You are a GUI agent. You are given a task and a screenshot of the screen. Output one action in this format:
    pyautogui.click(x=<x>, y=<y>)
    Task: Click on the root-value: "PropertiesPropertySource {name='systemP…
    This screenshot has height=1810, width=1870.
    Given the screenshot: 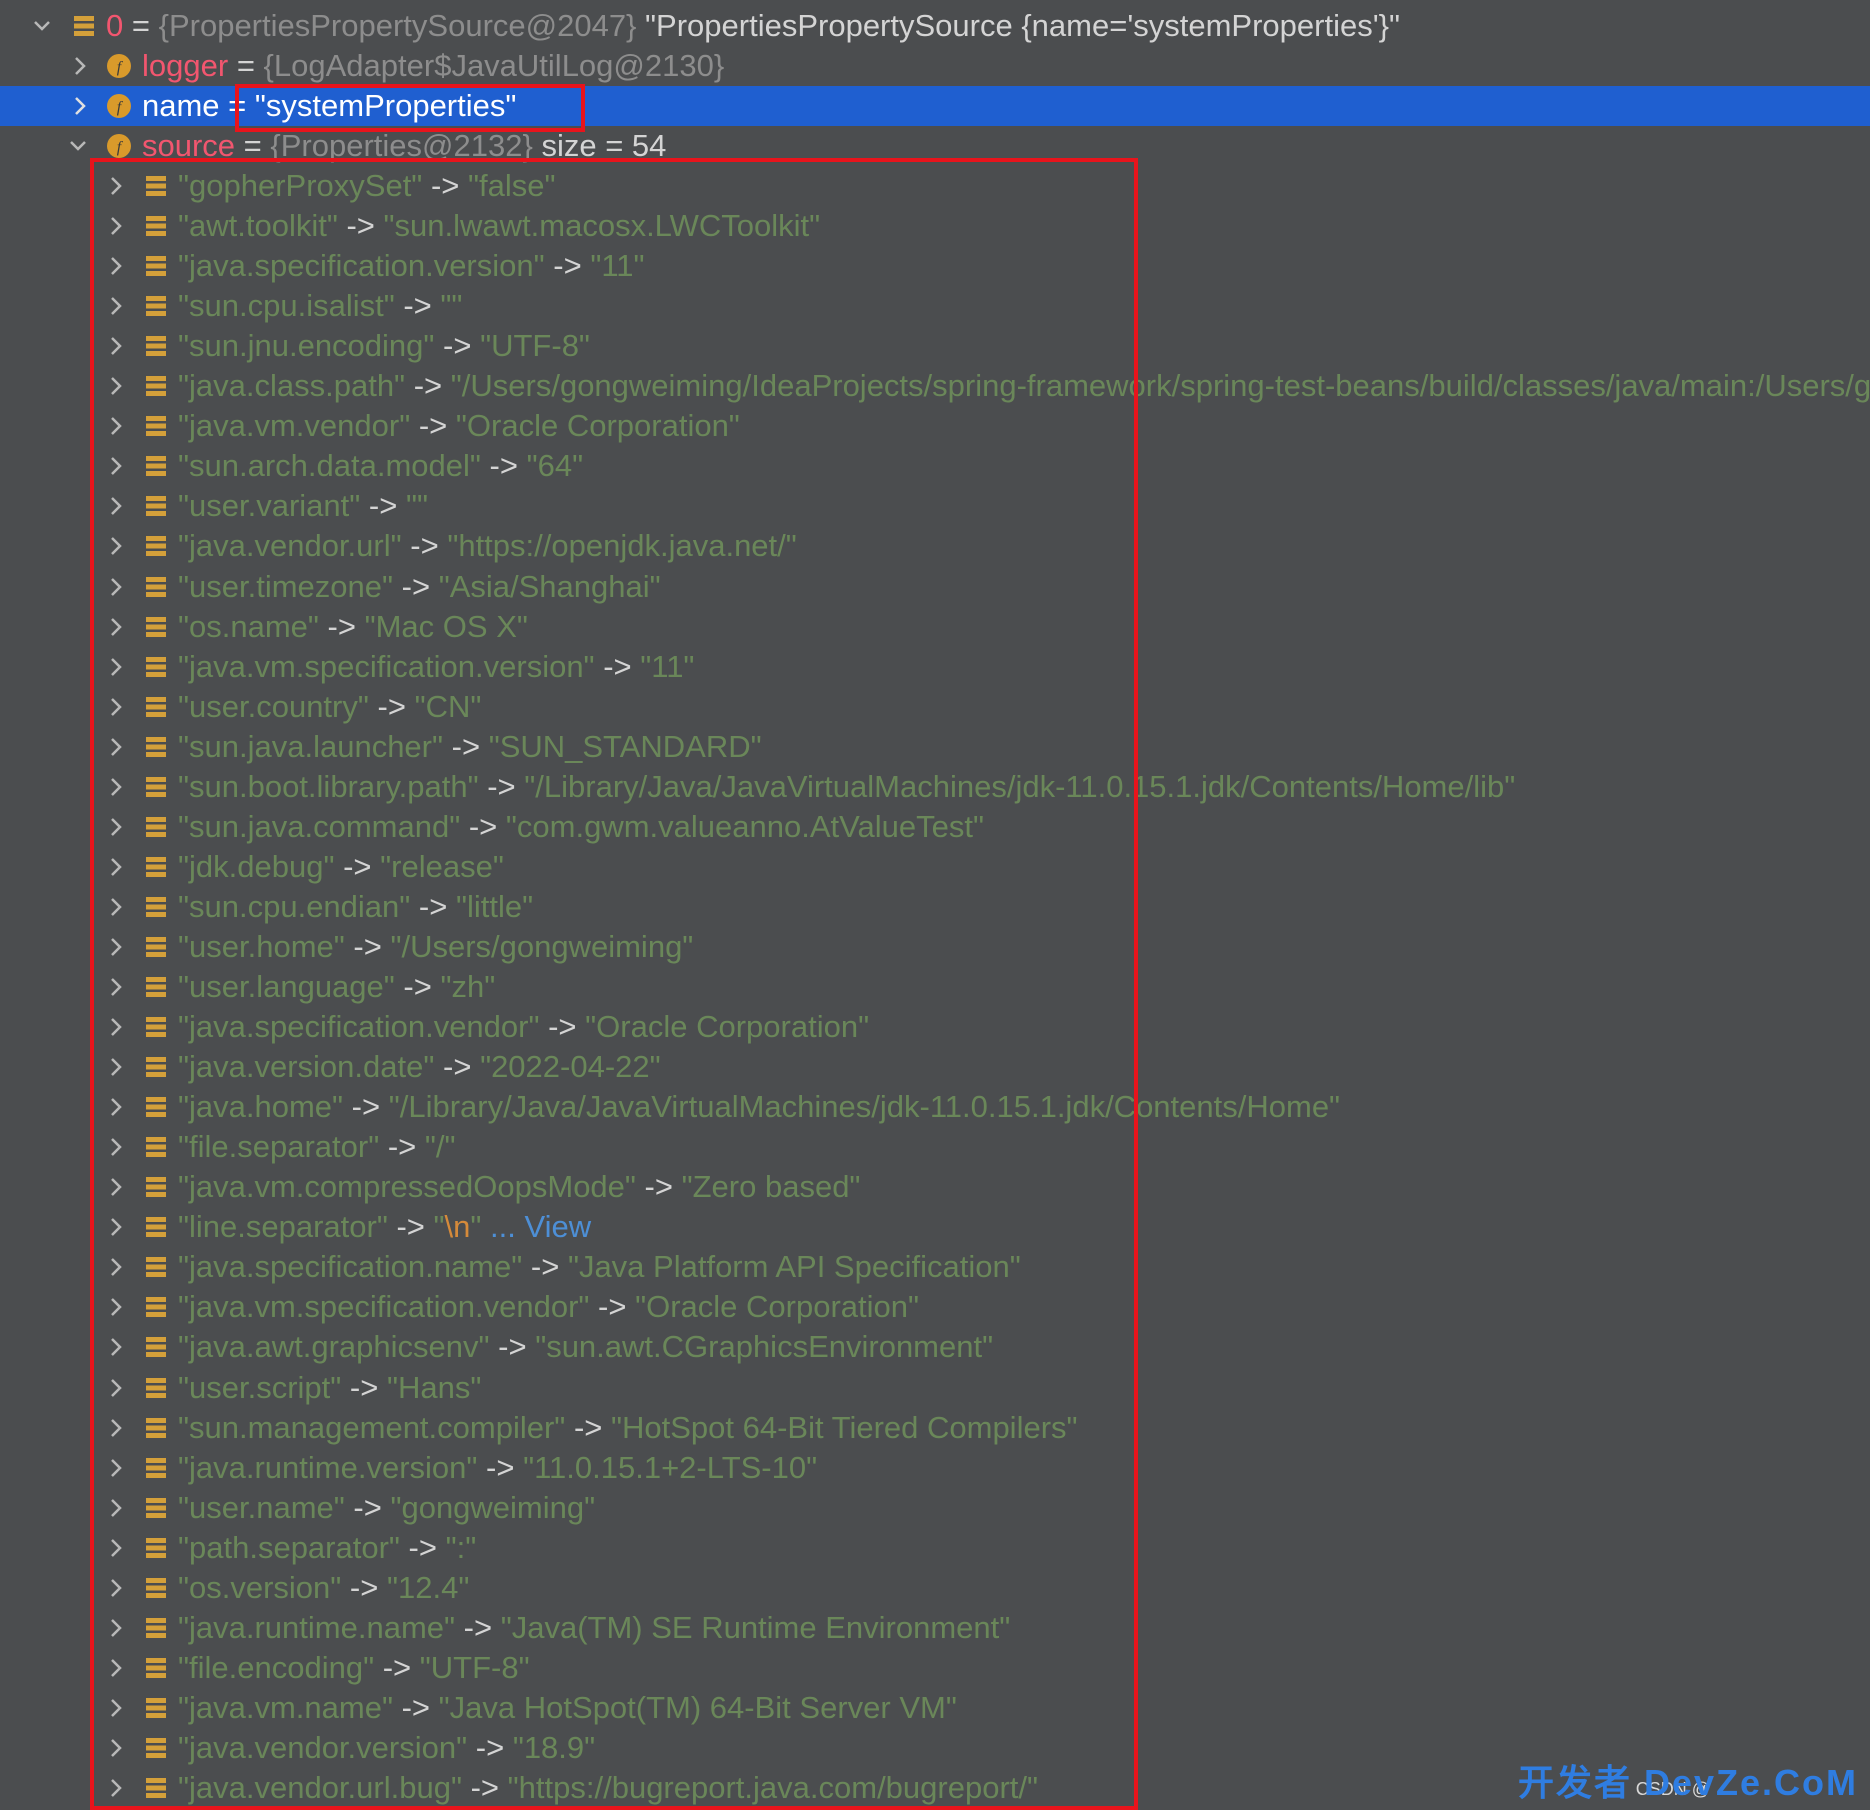 What is the action you would take?
    pyautogui.click(x=1022, y=25)
    